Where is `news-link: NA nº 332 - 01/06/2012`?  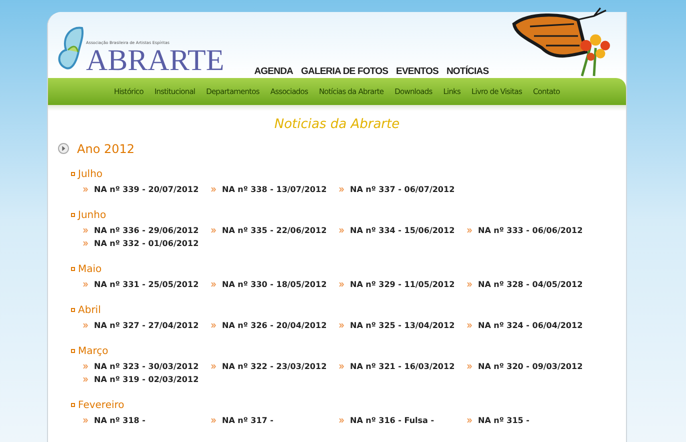
news-link: NA nº 332 - 01/06/2012 is located at coordinates (146, 244).